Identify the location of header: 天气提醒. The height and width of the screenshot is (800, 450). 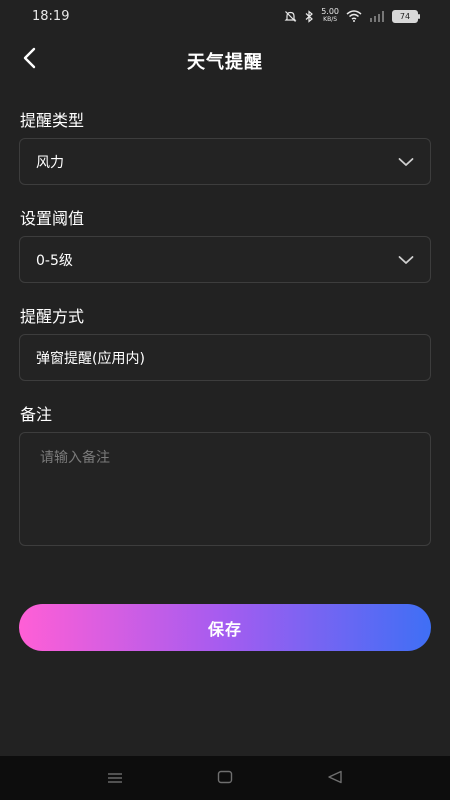
(225, 60).